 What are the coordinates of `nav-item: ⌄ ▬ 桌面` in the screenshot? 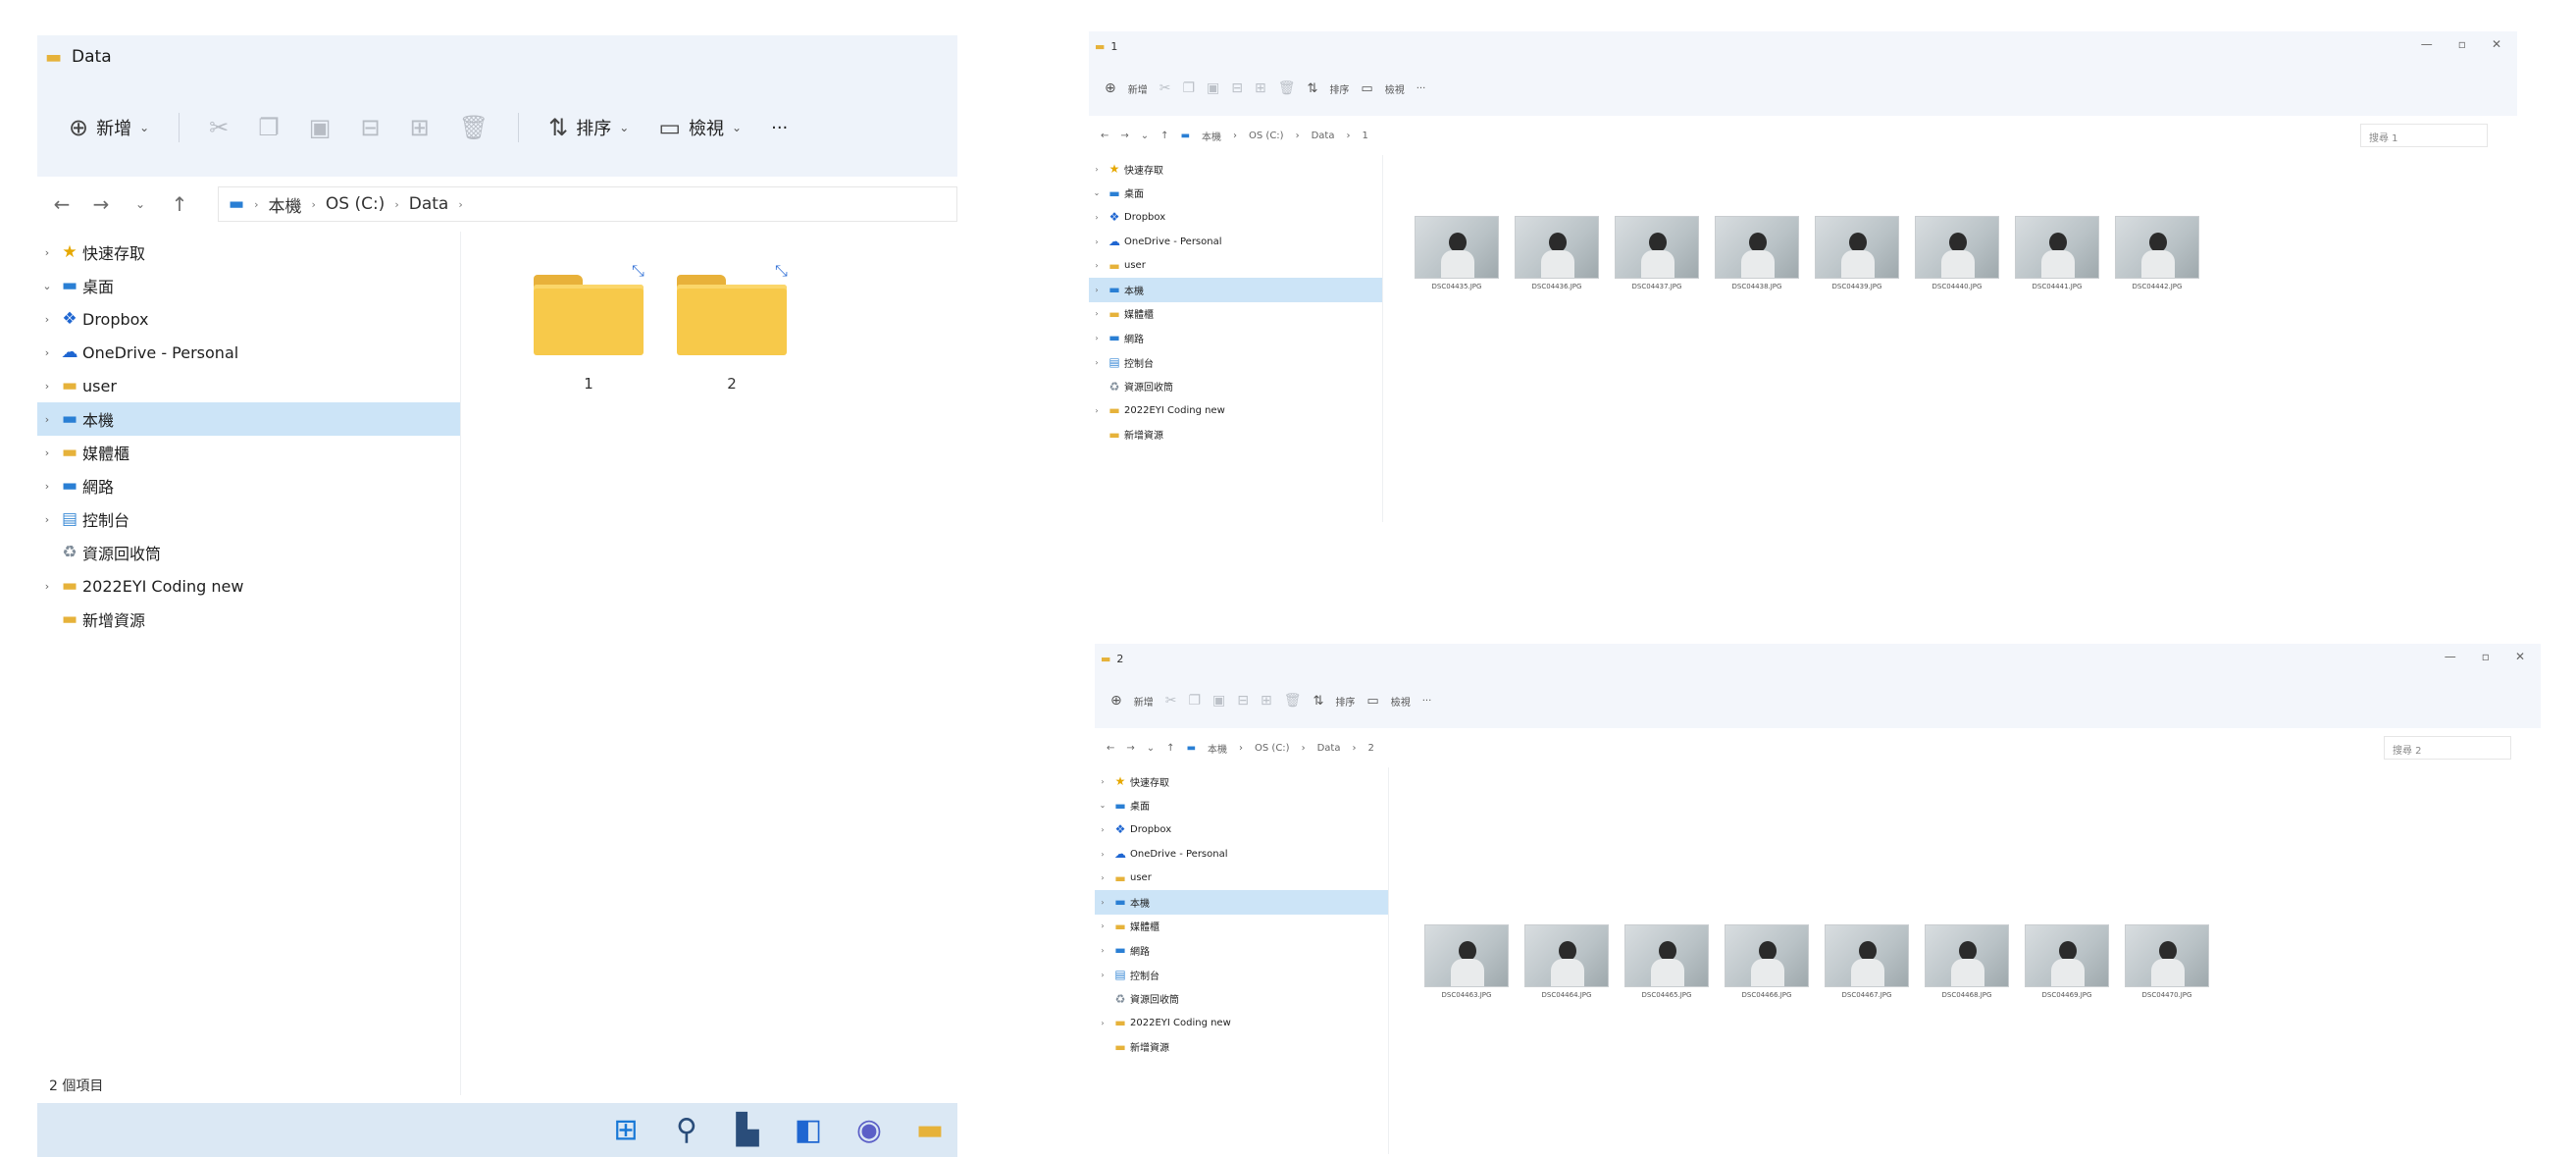 It's located at (248, 285).